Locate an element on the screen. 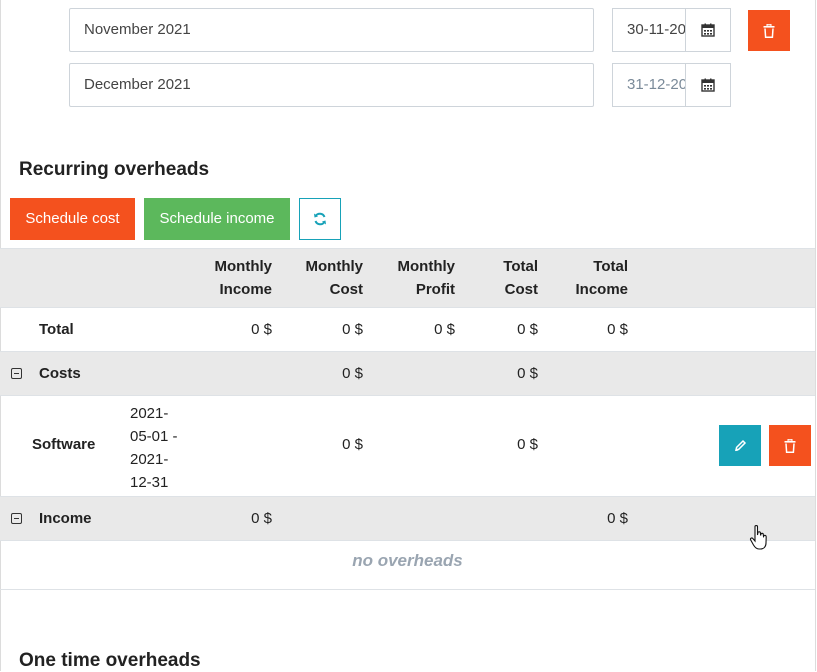  section-title-recurring: Recurring overheads is located at coordinates (114, 169).